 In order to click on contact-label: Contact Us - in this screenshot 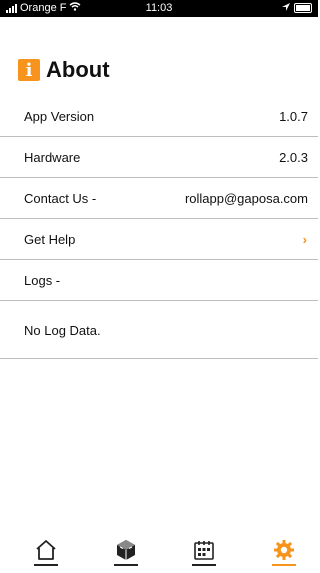, I will do `click(60, 198)`.